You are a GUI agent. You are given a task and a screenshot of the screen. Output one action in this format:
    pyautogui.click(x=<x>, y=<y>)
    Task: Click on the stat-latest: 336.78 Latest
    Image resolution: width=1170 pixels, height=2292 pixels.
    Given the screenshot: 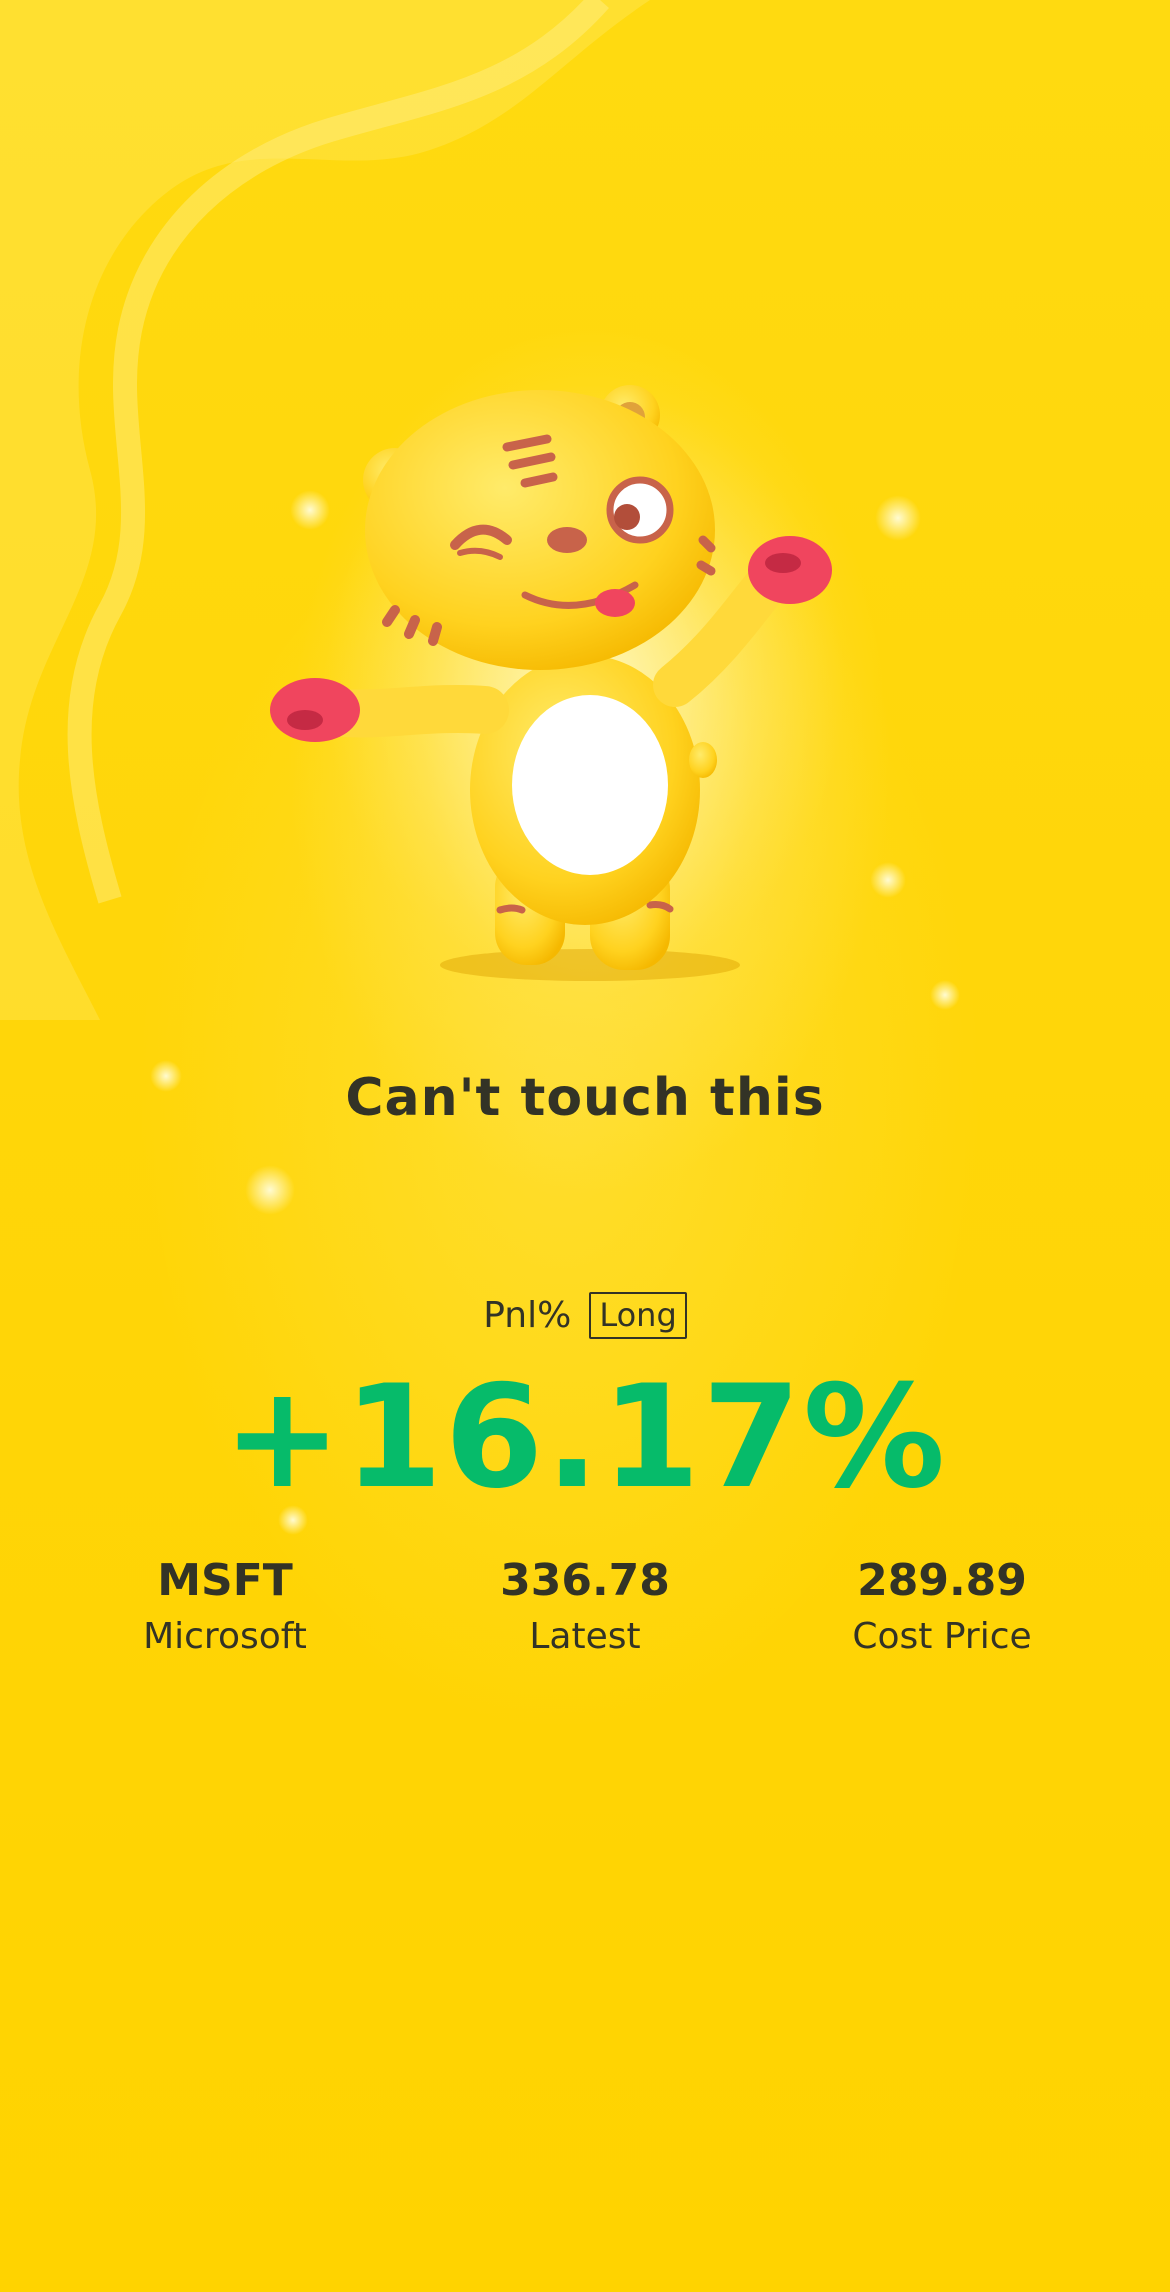 What is the action you would take?
    pyautogui.click(x=585, y=1606)
    